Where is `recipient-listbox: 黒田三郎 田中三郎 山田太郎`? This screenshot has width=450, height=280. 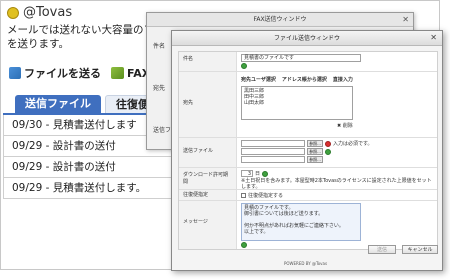
recipient-listbox: 黒田三郎 田中三郎 山田太郎 is located at coordinates (297, 103).